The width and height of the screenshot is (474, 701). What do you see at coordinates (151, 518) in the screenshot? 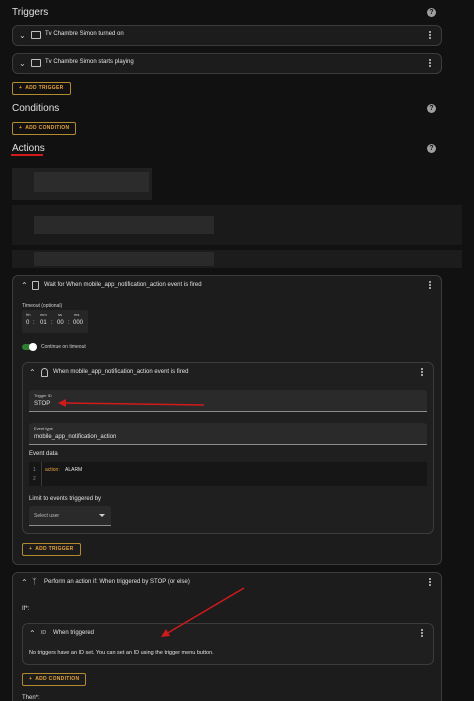
I see `annotation-arrows` at bounding box center [151, 518].